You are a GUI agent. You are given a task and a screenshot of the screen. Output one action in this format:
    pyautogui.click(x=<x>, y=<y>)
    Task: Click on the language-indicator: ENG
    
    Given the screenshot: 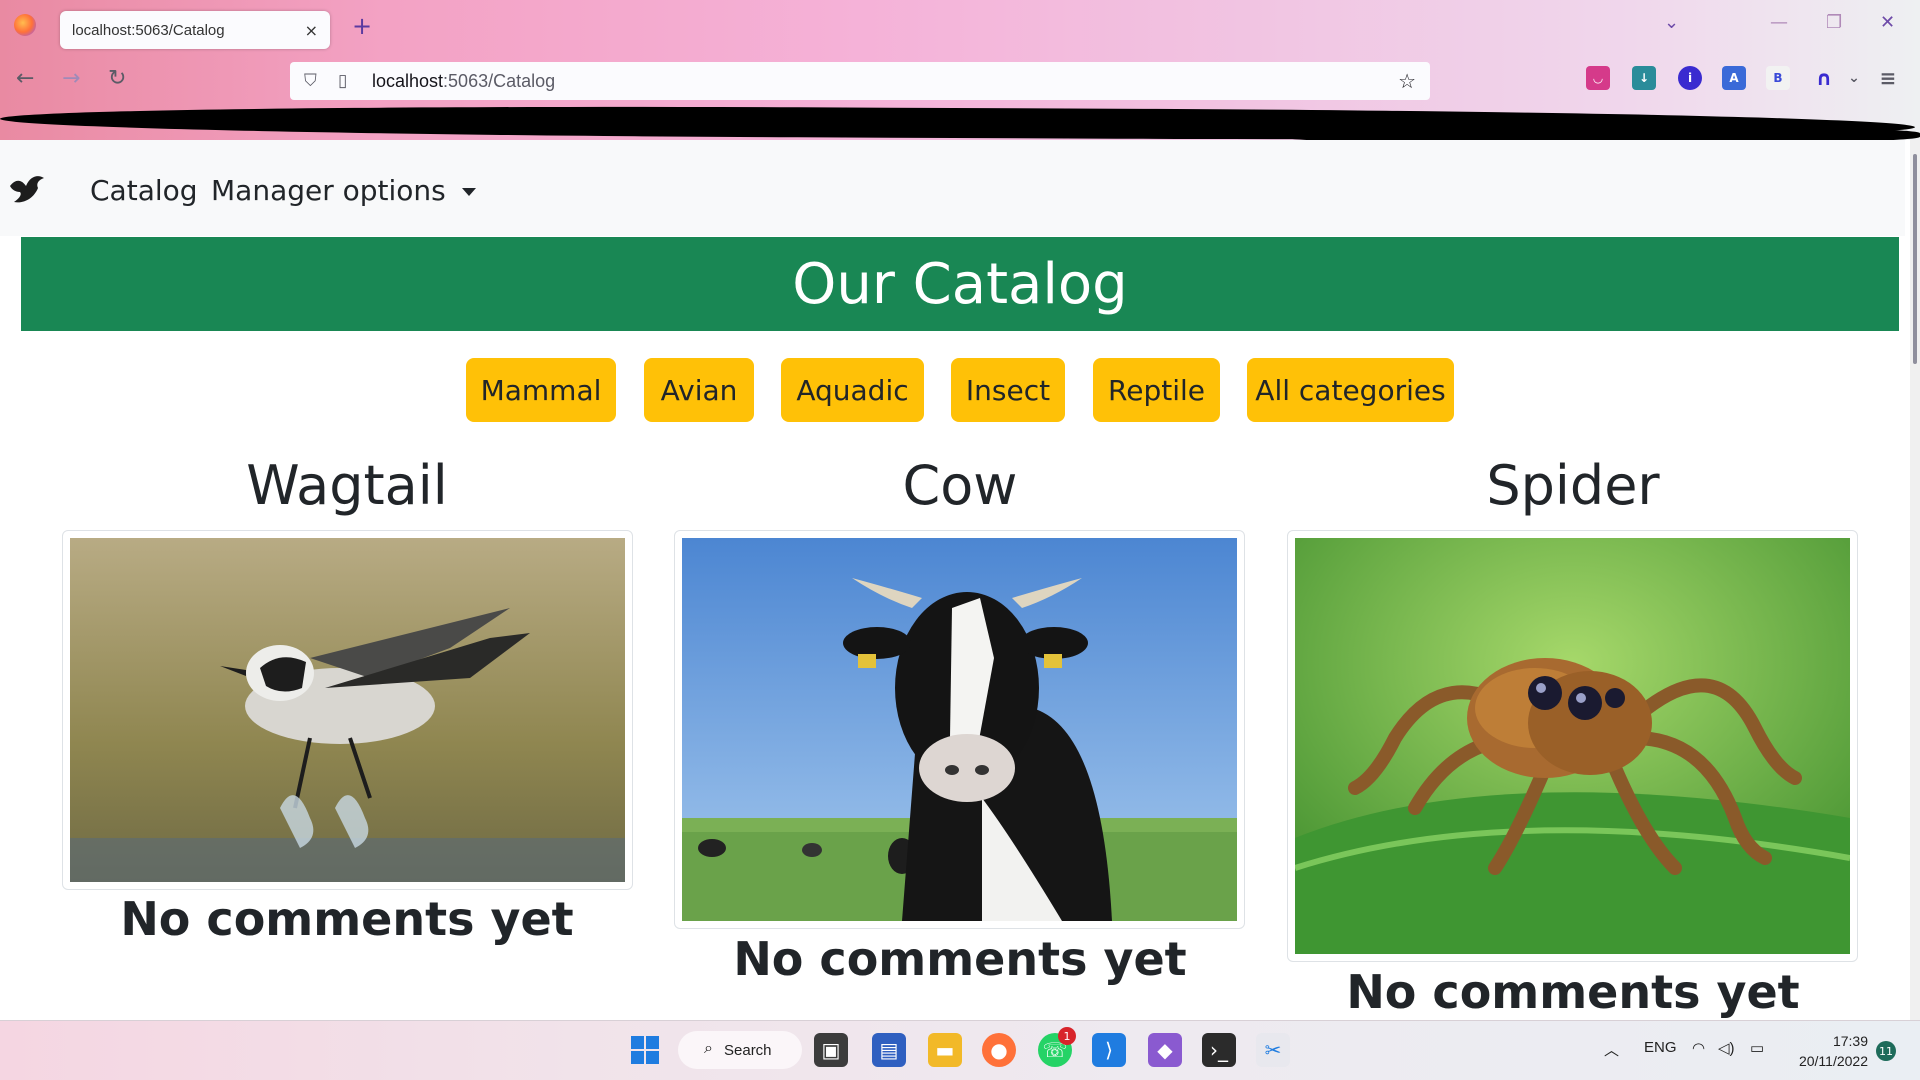 What is the action you would take?
    pyautogui.click(x=1660, y=1047)
    